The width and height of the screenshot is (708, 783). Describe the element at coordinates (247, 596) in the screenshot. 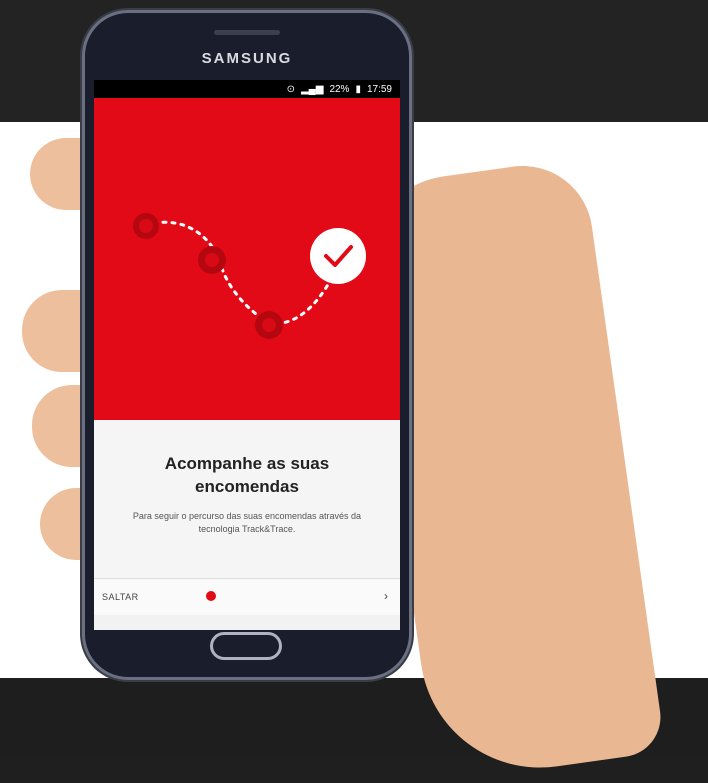

I see `onboarding-navigation: SALTAR ›` at that location.